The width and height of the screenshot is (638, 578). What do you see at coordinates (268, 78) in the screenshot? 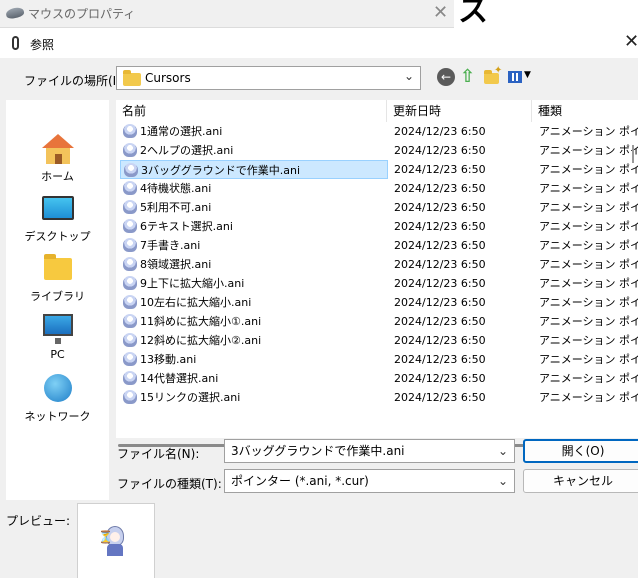
I see `look-in-dropdown: Cursors ⌄` at bounding box center [268, 78].